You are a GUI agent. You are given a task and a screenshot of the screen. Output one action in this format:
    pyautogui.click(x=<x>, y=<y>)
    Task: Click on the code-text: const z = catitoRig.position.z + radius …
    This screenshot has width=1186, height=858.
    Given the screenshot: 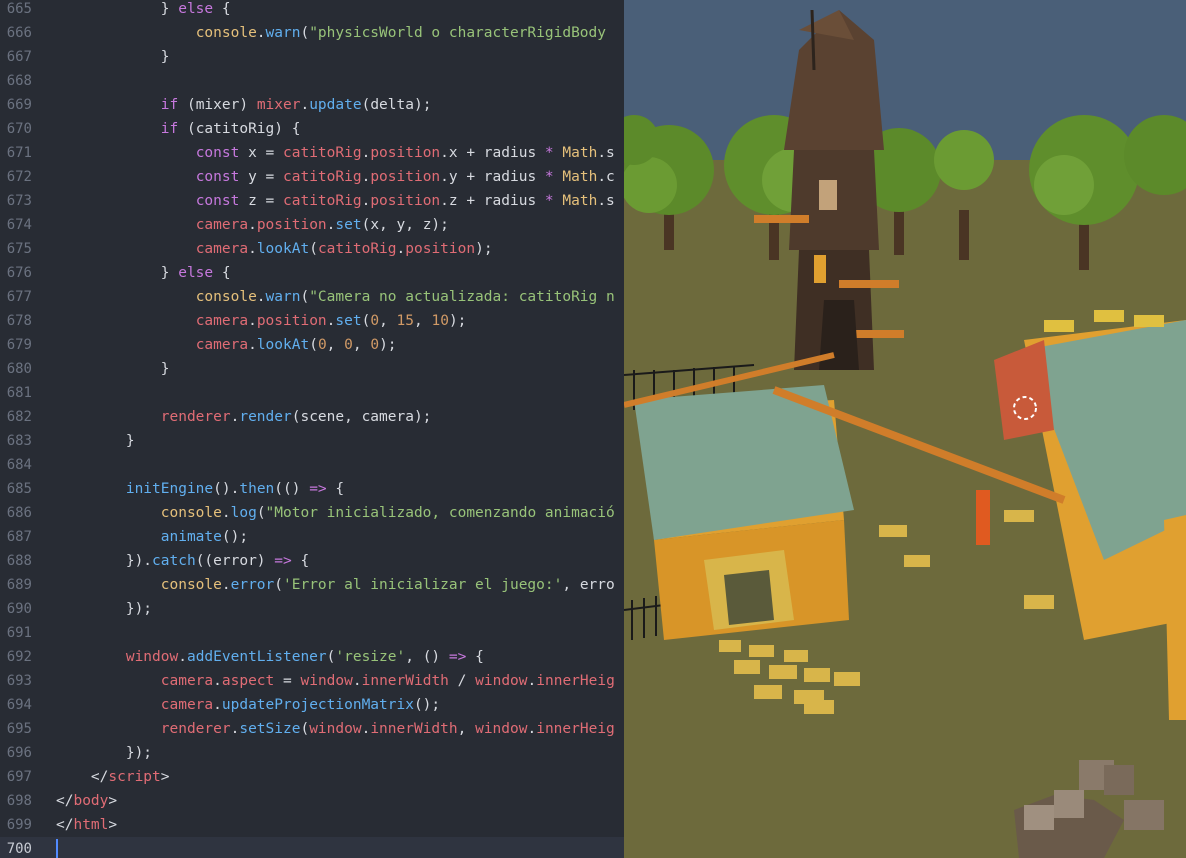 What is the action you would take?
    pyautogui.click(x=405, y=201)
    